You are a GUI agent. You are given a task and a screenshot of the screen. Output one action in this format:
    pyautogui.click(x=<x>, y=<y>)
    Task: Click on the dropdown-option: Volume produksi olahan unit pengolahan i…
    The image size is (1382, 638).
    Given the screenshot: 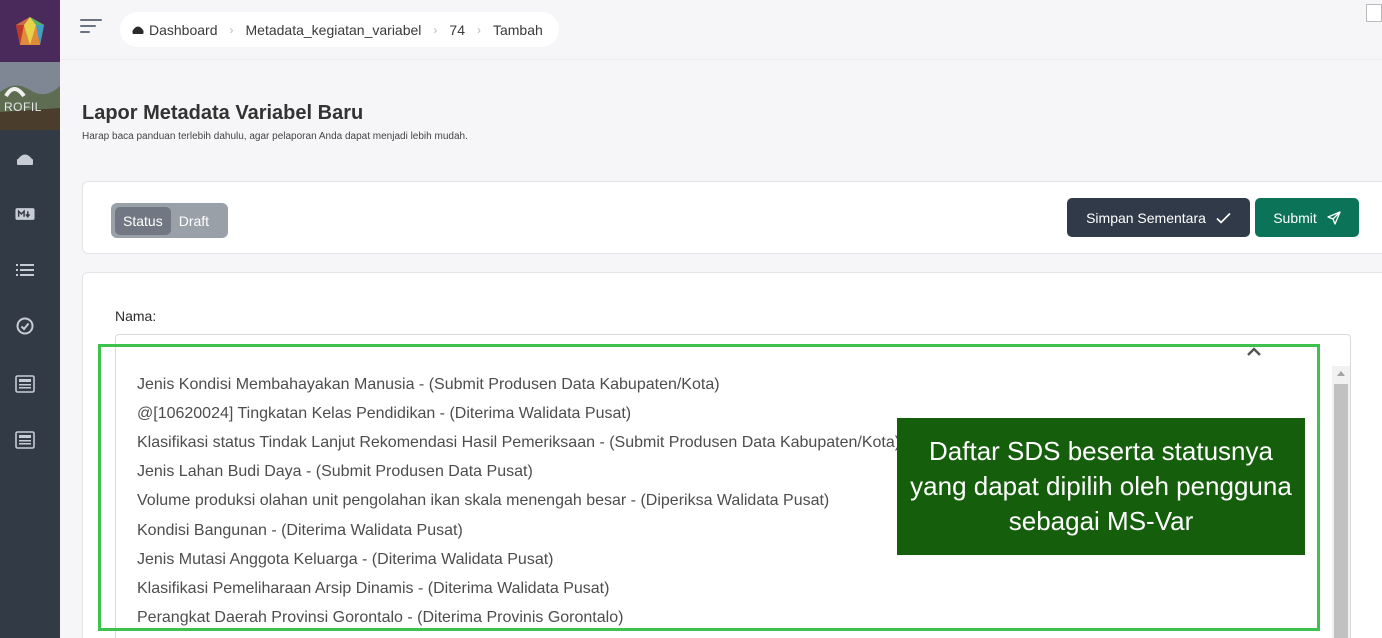 What is the action you would take?
    pyautogui.click(x=483, y=501)
    